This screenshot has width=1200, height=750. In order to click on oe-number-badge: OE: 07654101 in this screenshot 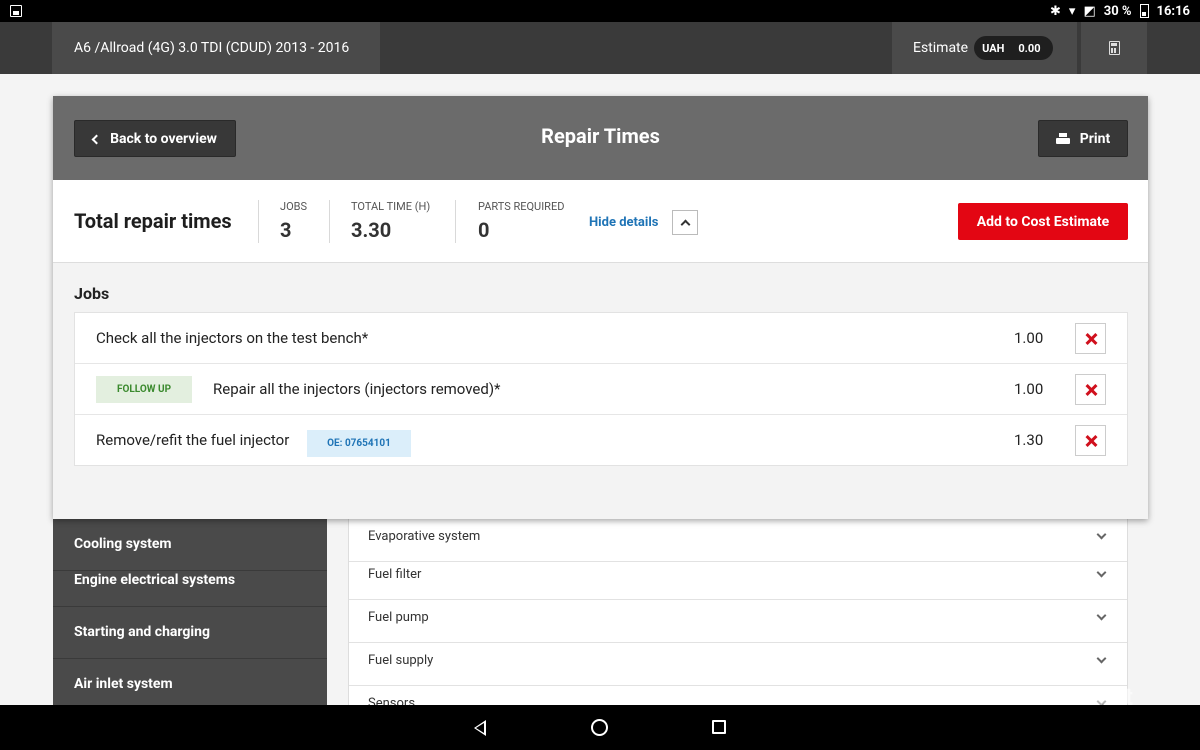, I will do `click(359, 443)`.